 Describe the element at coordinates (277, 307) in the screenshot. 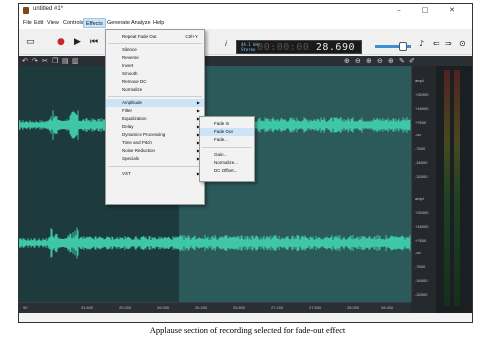

I see `timeline-label: 27.200` at that location.